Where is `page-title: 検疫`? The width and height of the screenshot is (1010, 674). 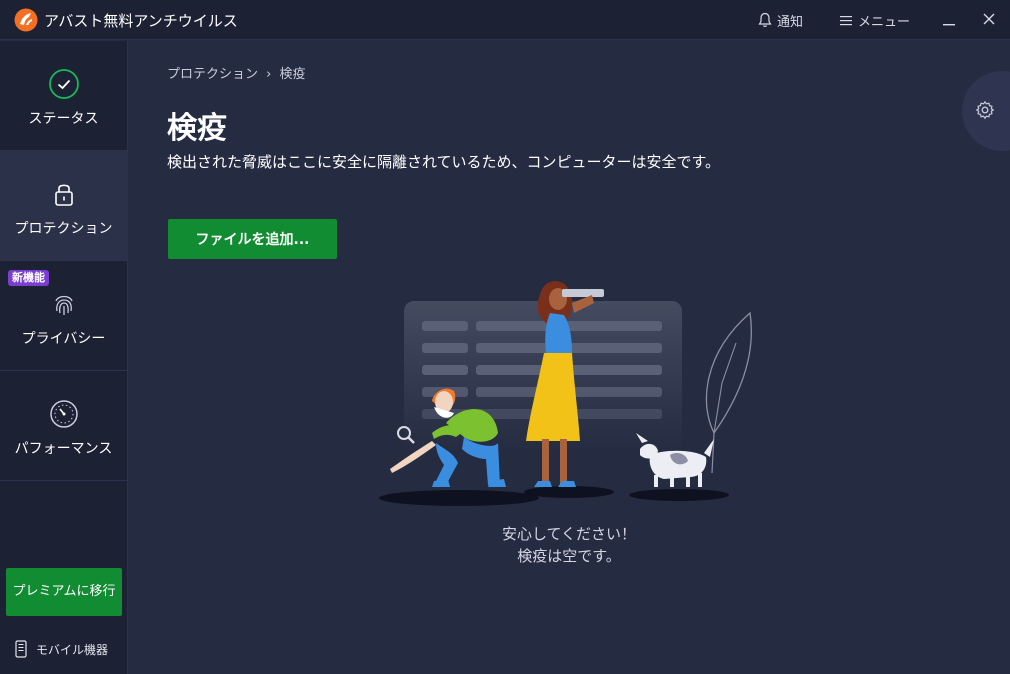
page-title: 検疫 is located at coordinates (197, 128).